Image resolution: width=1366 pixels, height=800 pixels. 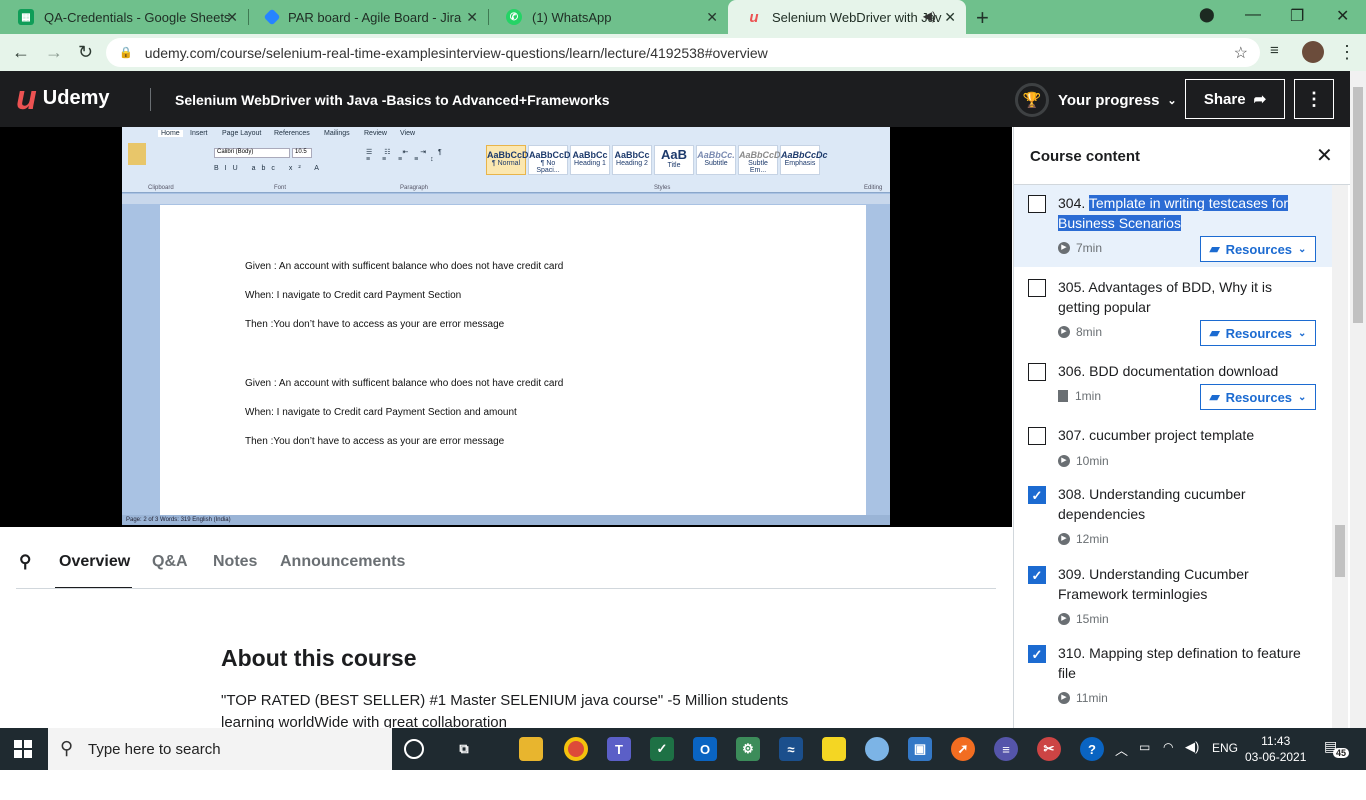 What do you see at coordinates (1049, 749) in the screenshot?
I see `snipping-tool-icon: ✂` at bounding box center [1049, 749].